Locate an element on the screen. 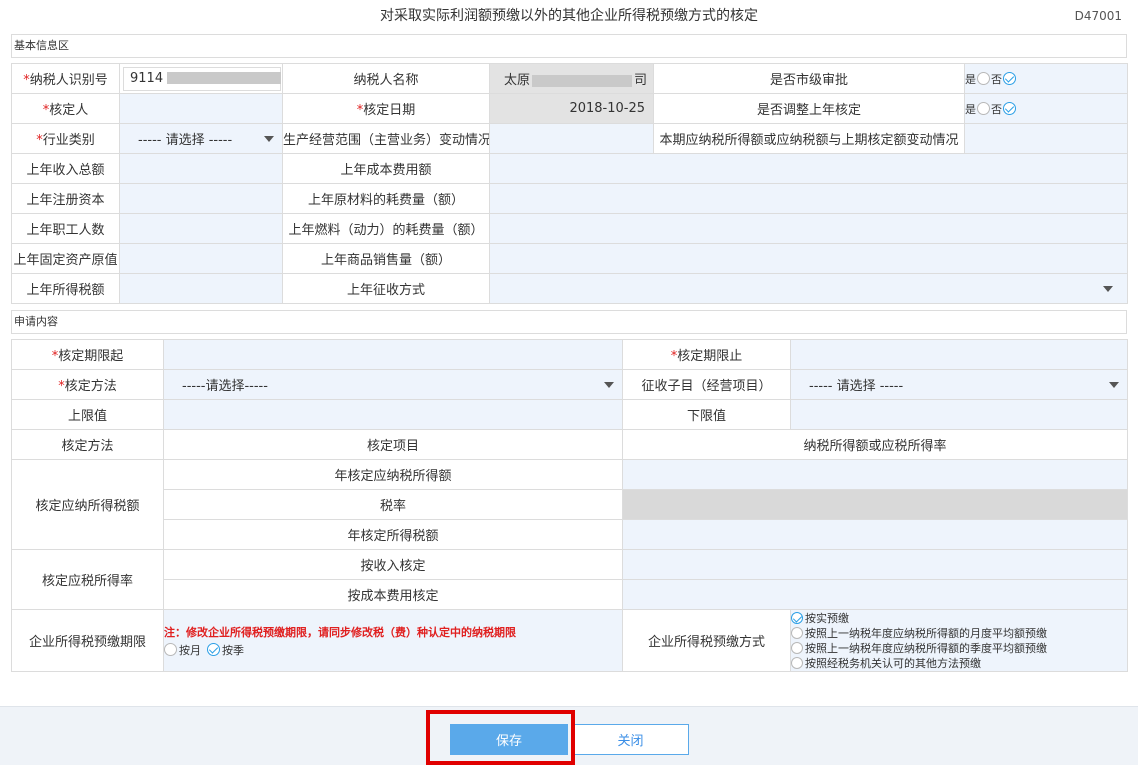 The height and width of the screenshot is (765, 1138). period-end-label: *核定期限止 is located at coordinates (706, 354).